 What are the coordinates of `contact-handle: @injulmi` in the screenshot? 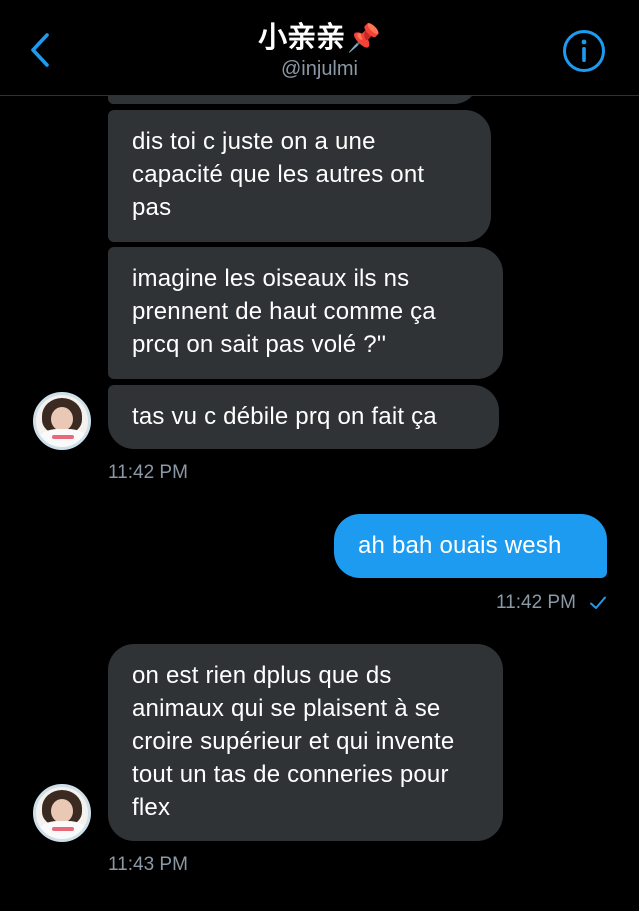 It's located at (319, 69).